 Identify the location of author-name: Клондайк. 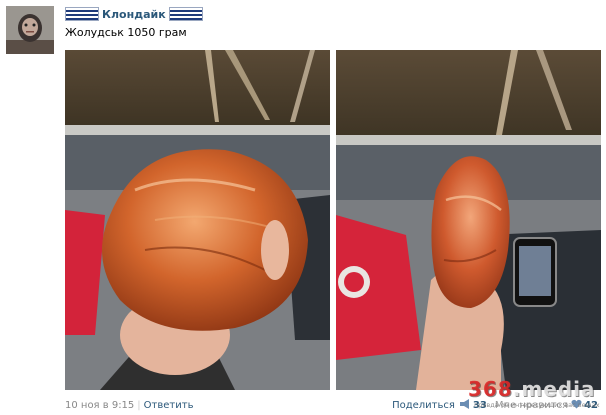
(134, 14).